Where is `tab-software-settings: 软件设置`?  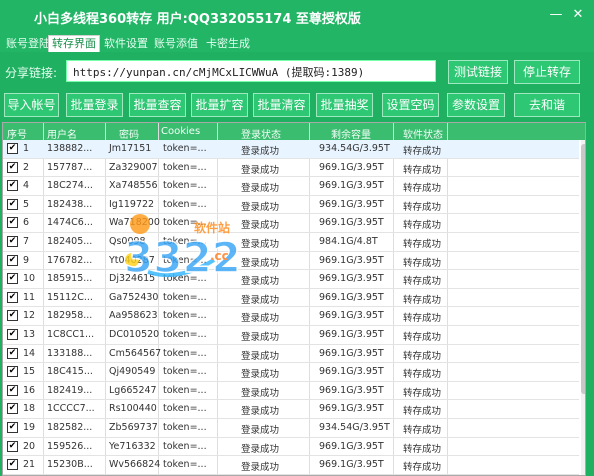
tab-software-settings: 软件设置 is located at coordinates (126, 43).